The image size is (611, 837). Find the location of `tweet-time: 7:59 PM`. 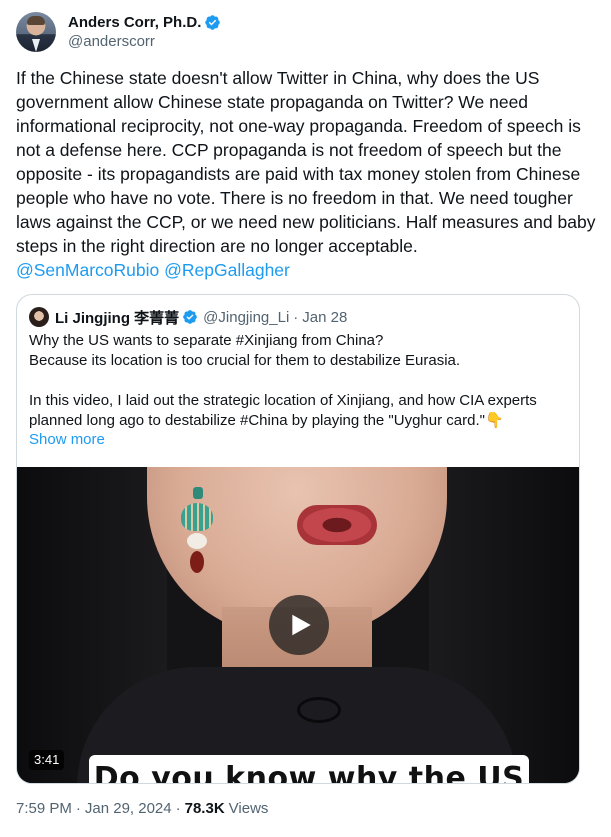

tweet-time: 7:59 PM is located at coordinates (44, 808).